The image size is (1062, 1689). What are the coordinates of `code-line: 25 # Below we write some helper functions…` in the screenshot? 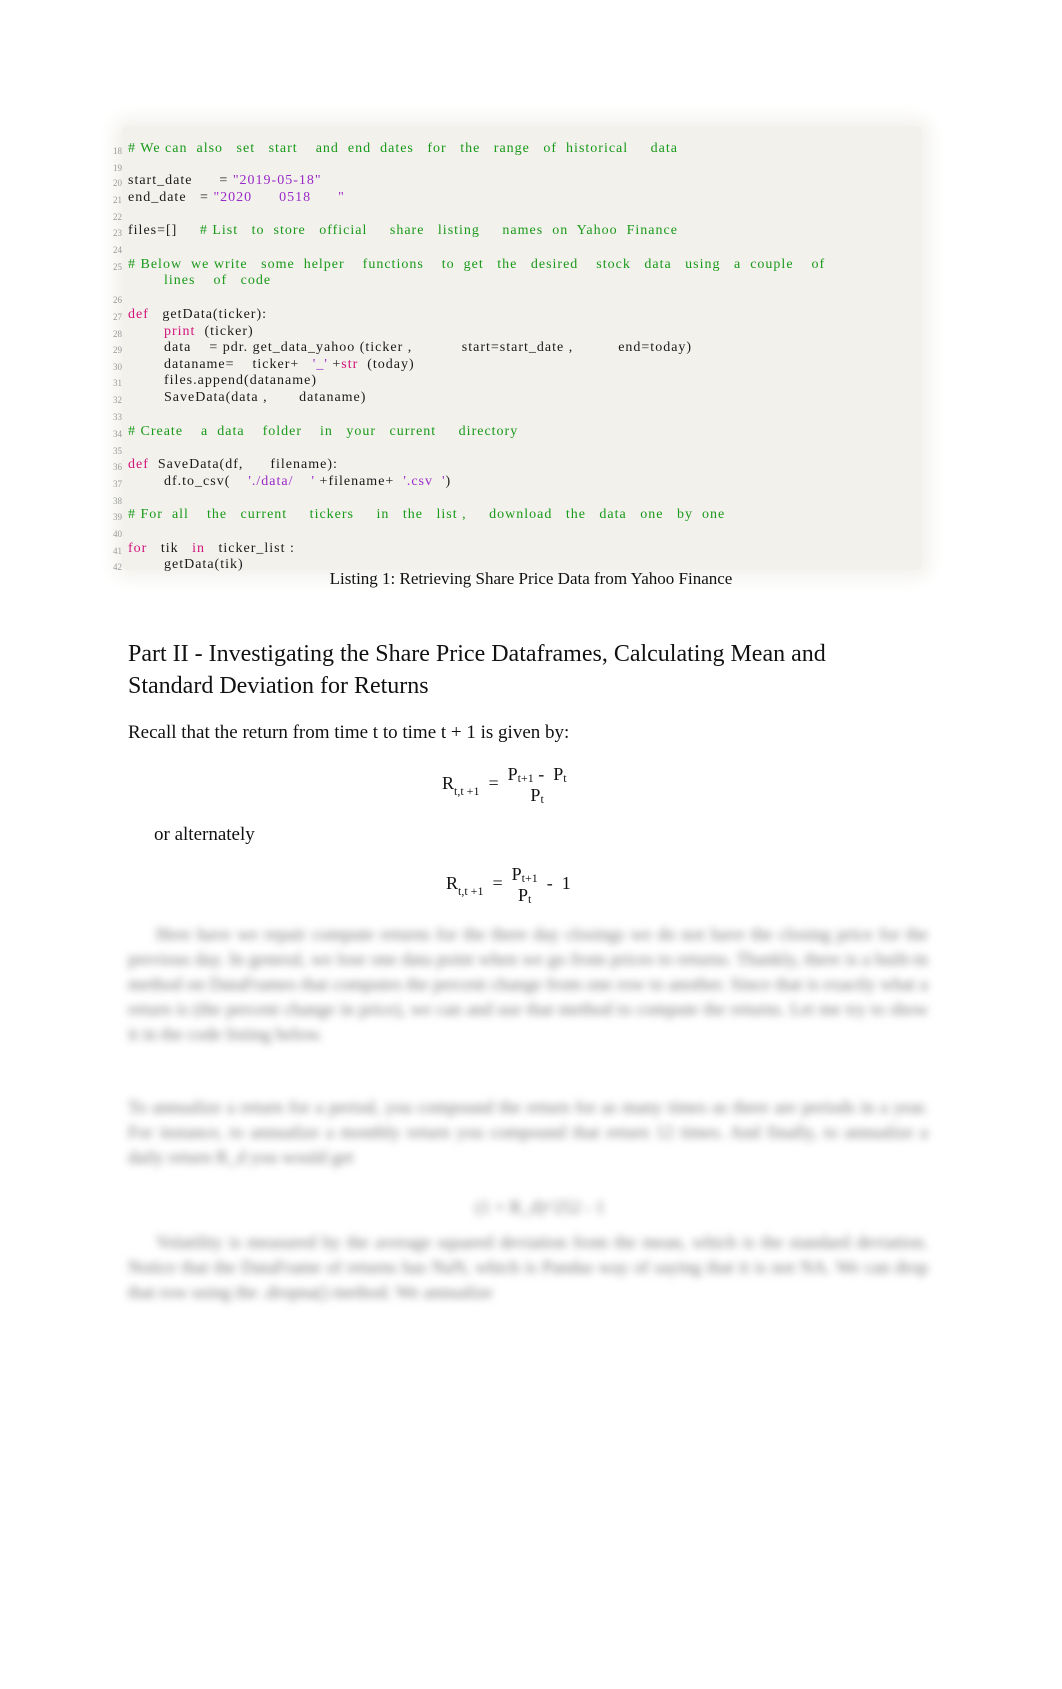 It's located at (469, 264).